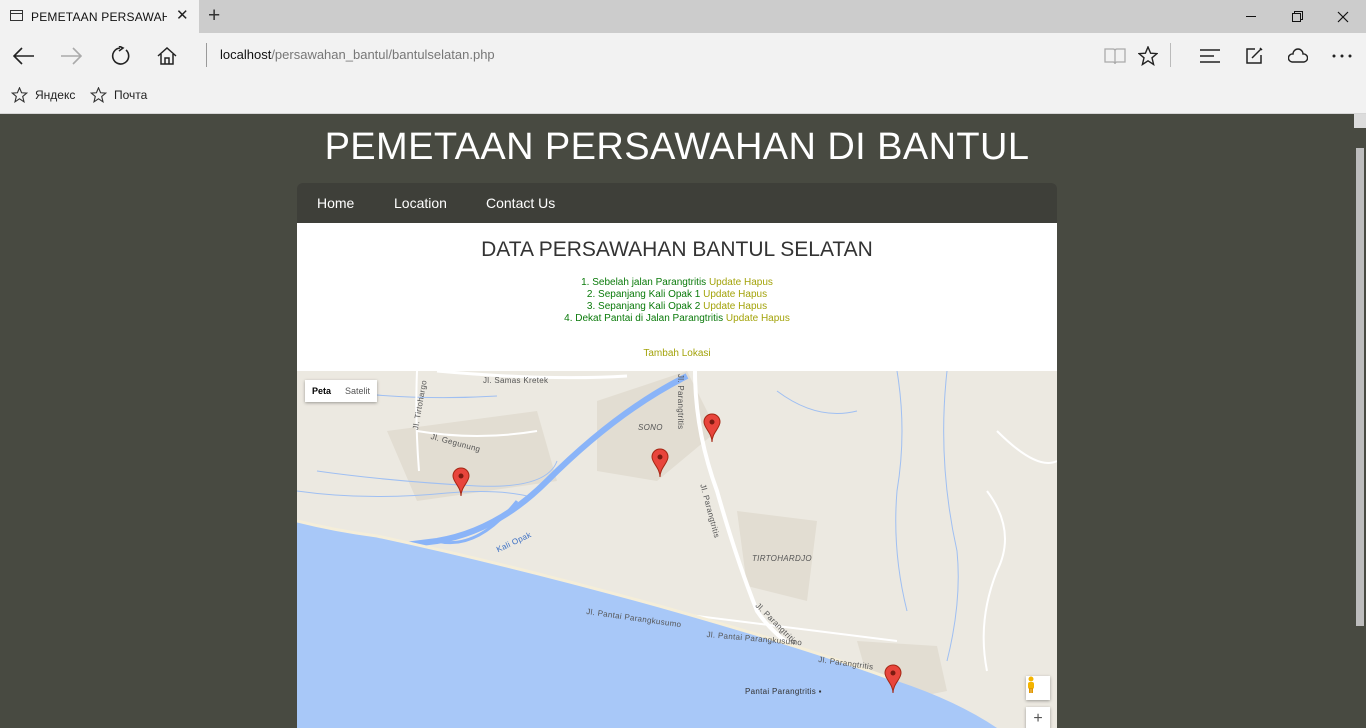 This screenshot has height=728, width=1366. What do you see at coordinates (71, 56) in the screenshot?
I see `forward-icon` at bounding box center [71, 56].